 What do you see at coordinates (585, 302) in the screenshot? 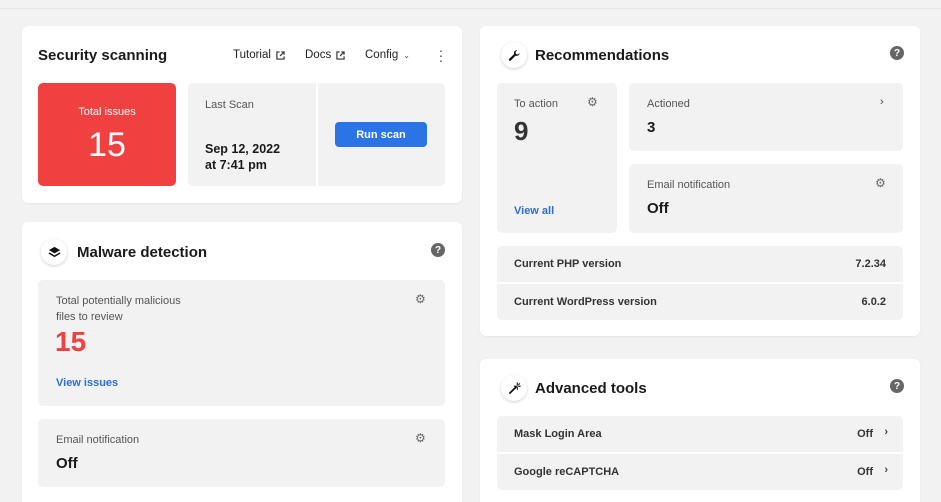
I see `wordpress-version-label: Current WordPress version` at bounding box center [585, 302].